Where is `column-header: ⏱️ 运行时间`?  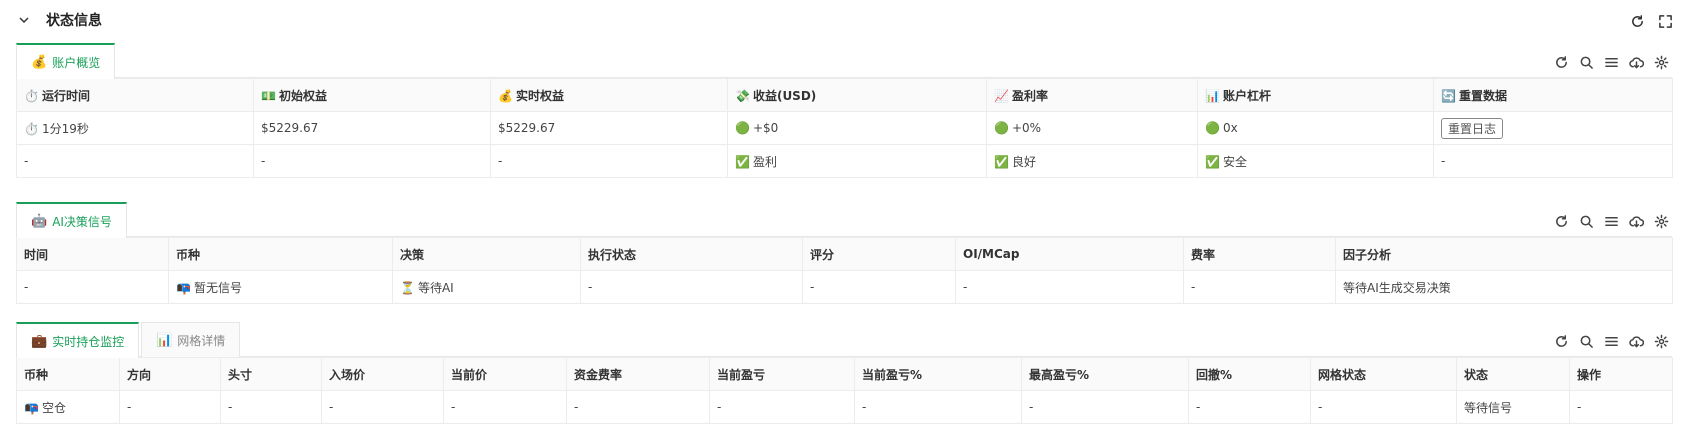
column-header: ⏱️ 运行时间 is located at coordinates (135, 95).